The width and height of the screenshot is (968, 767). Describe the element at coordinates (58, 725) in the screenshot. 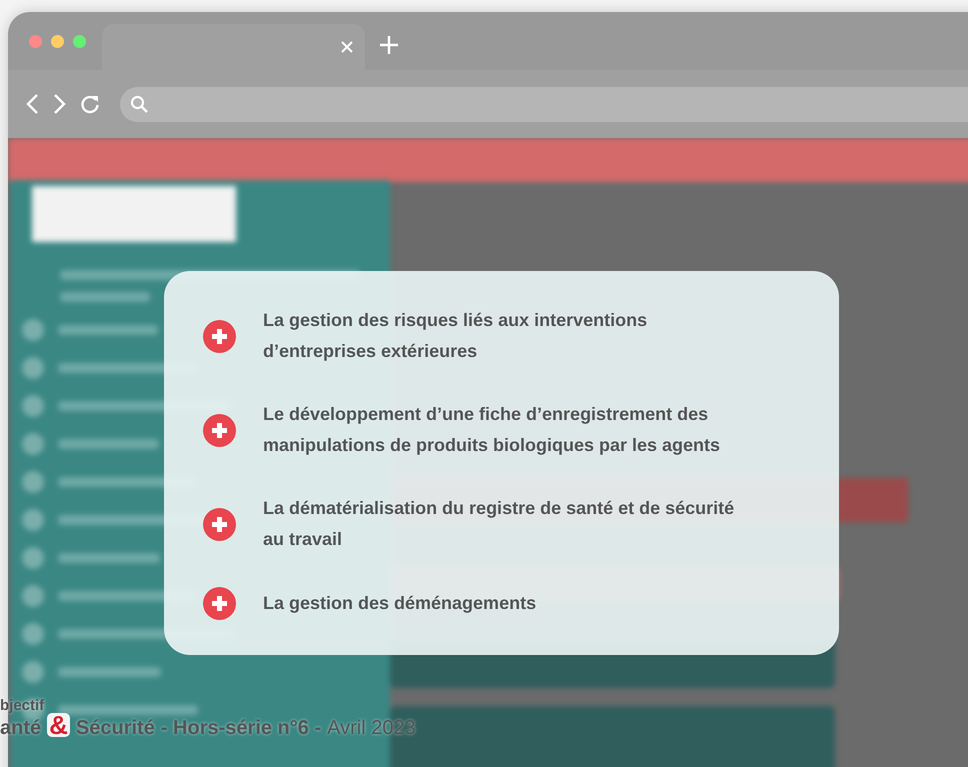

I see `ampersand-logo: &` at that location.